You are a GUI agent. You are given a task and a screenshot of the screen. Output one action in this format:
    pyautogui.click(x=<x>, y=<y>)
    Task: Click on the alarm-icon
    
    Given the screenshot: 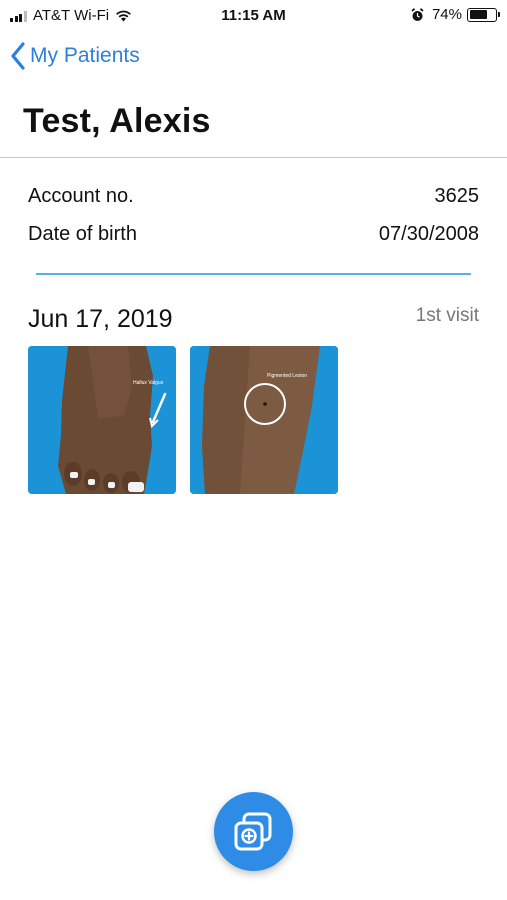 What is the action you would take?
    pyautogui.click(x=417, y=14)
    